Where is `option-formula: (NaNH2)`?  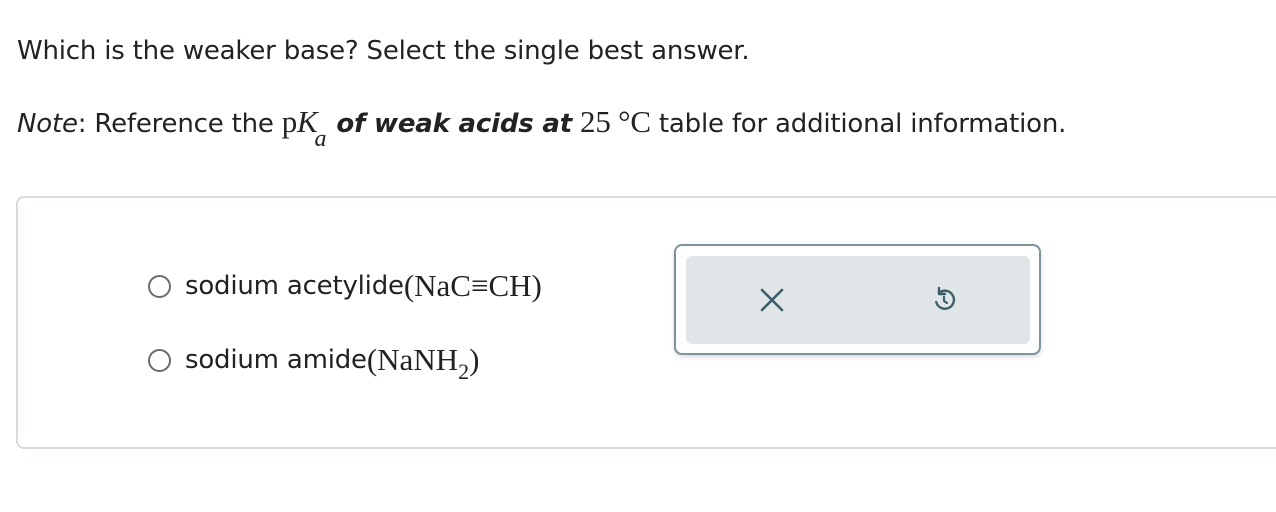 option-formula: (NaNH2) is located at coordinates (423, 363).